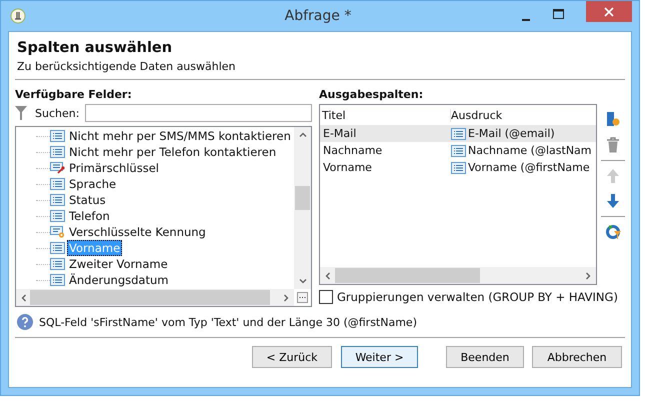 This screenshot has width=646, height=401. Describe the element at coordinates (21, 113) in the screenshot. I see `filter-icon` at that location.